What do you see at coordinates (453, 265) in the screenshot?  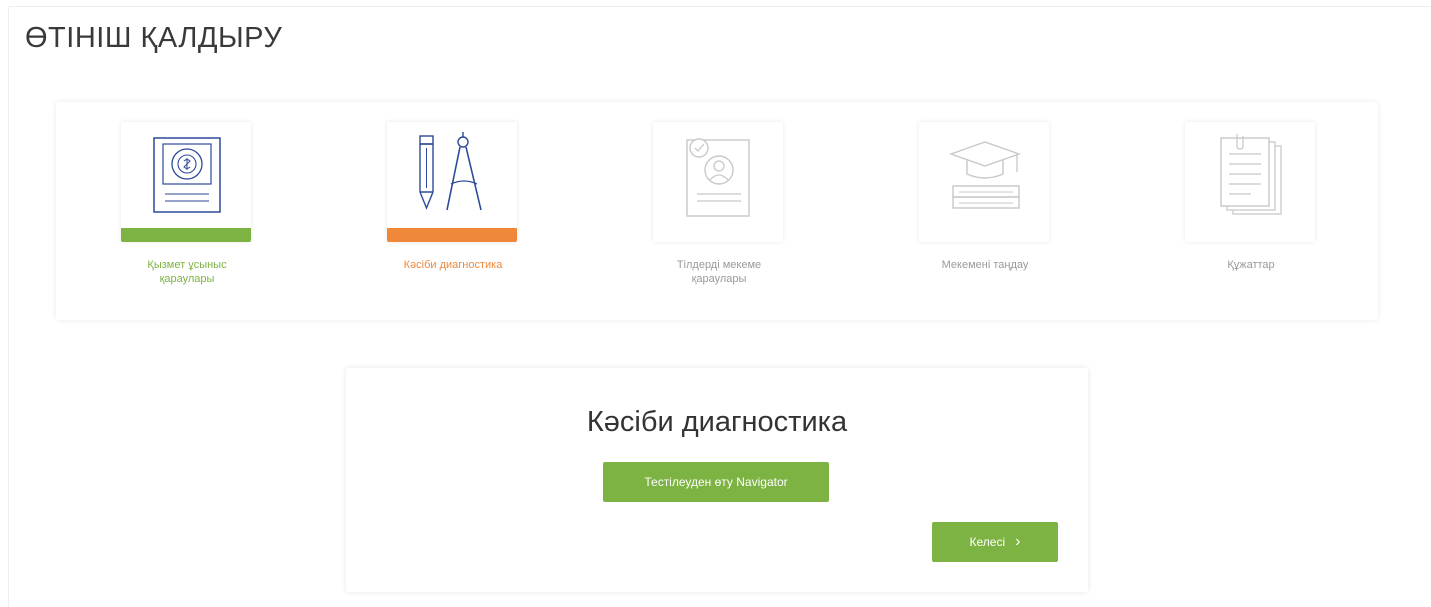 I see `step-label: Кәсіби диагностика` at bounding box center [453, 265].